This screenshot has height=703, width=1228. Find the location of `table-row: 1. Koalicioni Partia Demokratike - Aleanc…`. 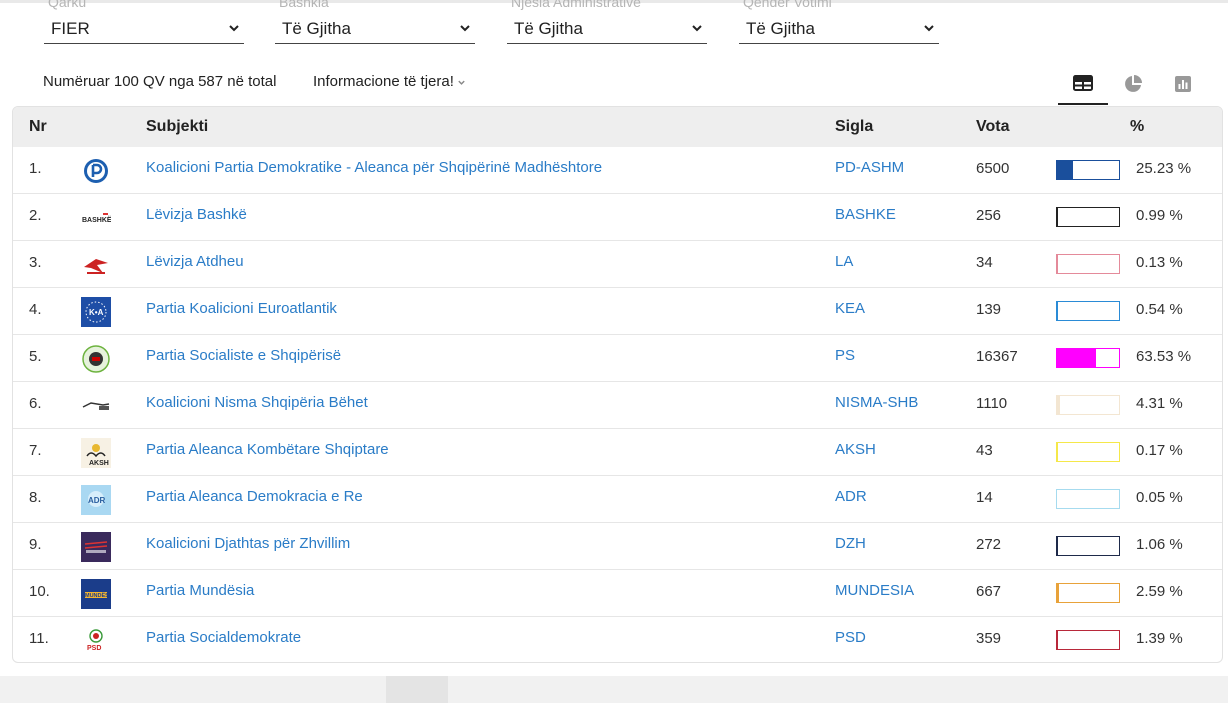

table-row: 1. Koalicioni Partia Demokratike - Aleanc… is located at coordinates (617, 170).